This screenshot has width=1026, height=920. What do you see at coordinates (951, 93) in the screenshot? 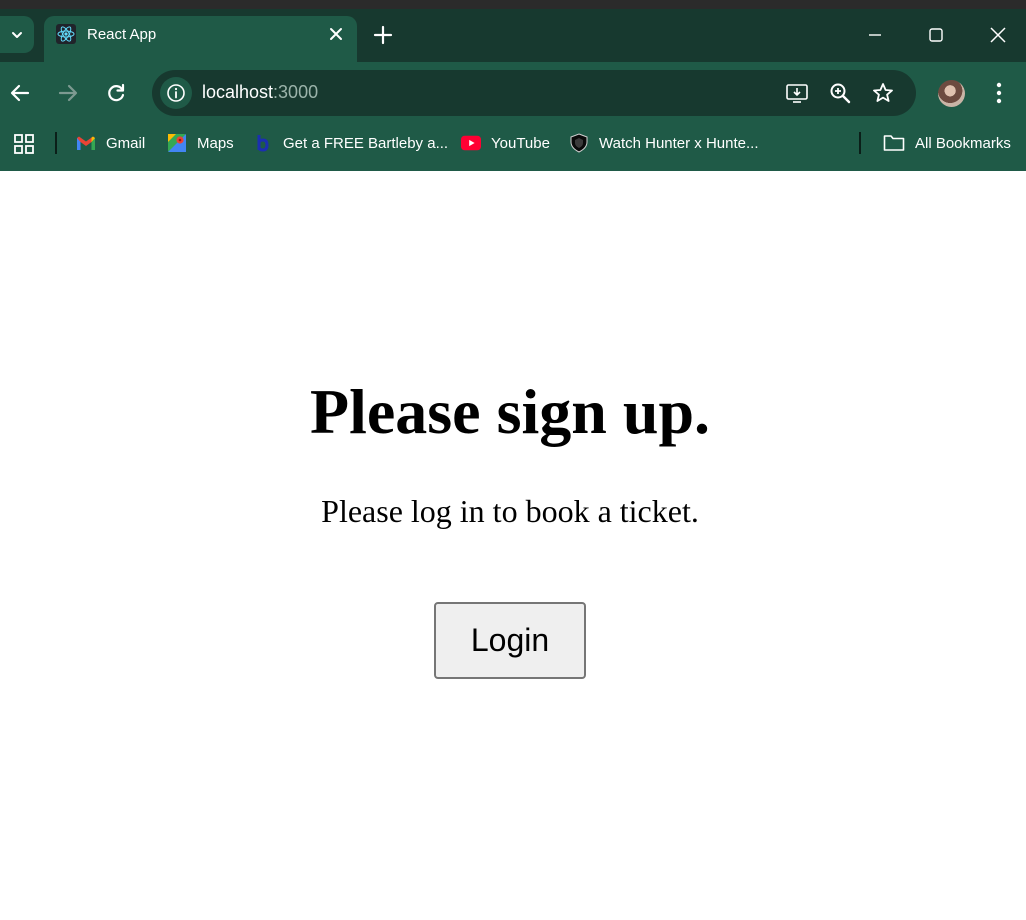
I see `avatar` at bounding box center [951, 93].